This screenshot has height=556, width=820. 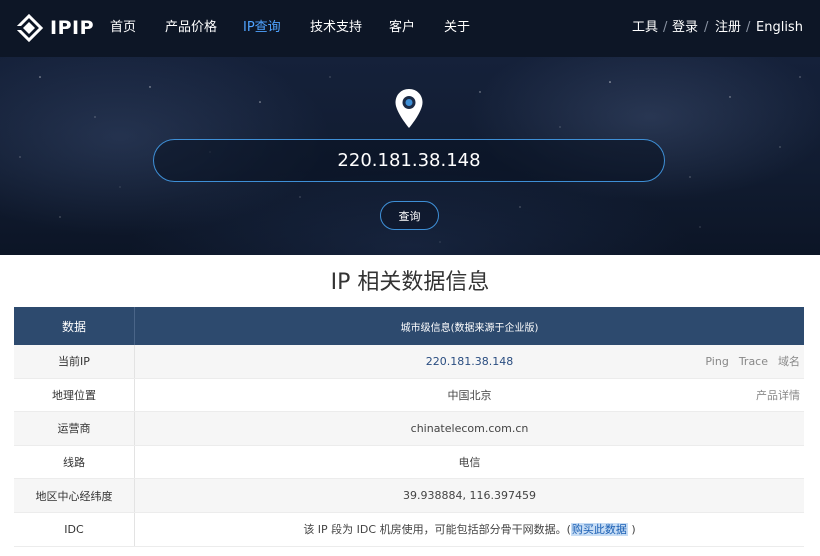 I want to click on nav-home: 首页, so click(x=123, y=28).